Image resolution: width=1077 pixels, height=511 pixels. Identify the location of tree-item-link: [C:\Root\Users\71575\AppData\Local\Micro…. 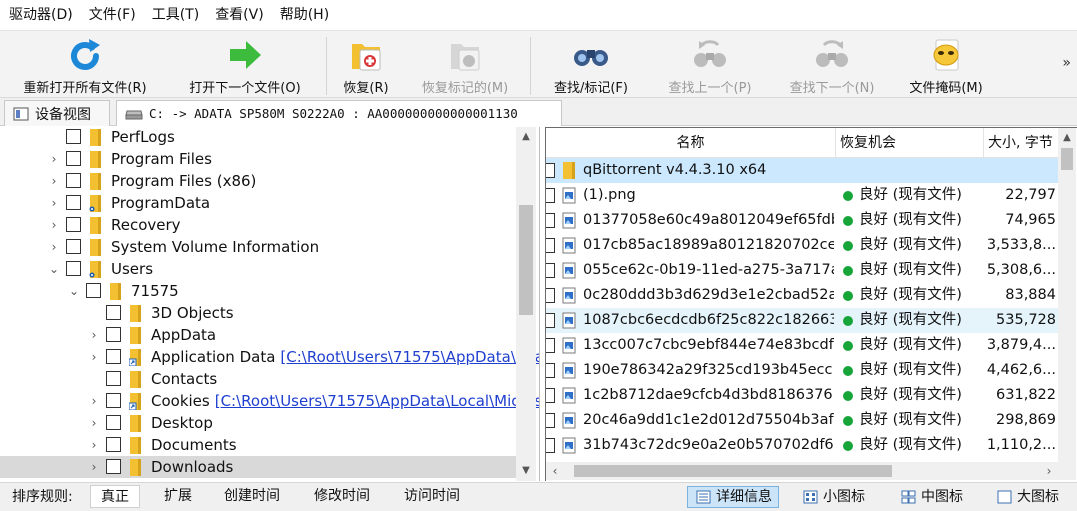
(377, 401).